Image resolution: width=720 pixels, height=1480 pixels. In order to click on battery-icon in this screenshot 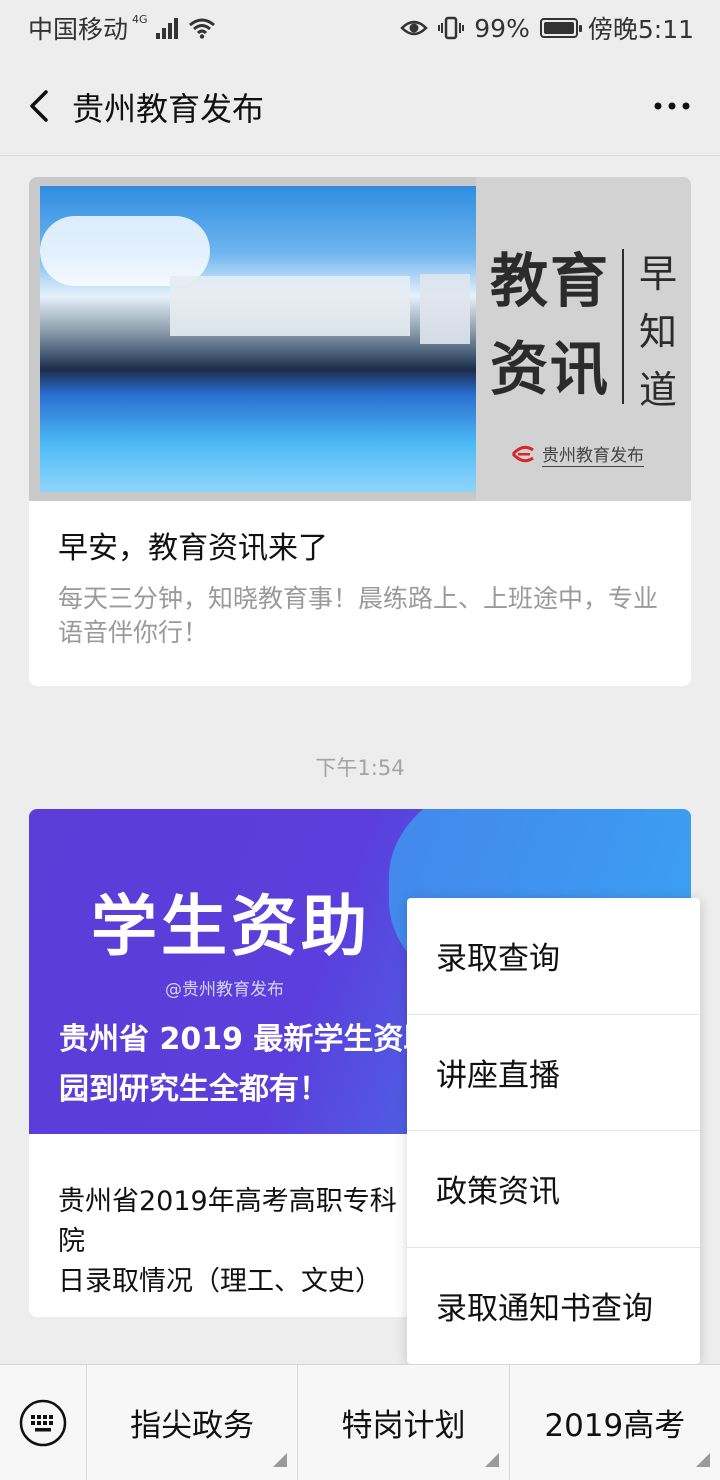, I will do `click(560, 28)`.